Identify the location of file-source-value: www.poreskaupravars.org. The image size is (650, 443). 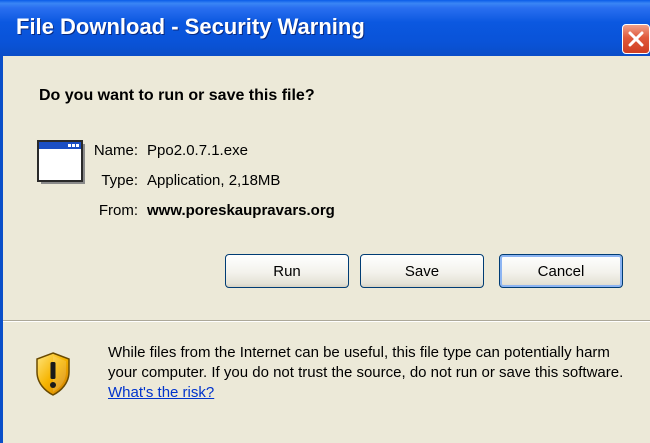
(241, 210).